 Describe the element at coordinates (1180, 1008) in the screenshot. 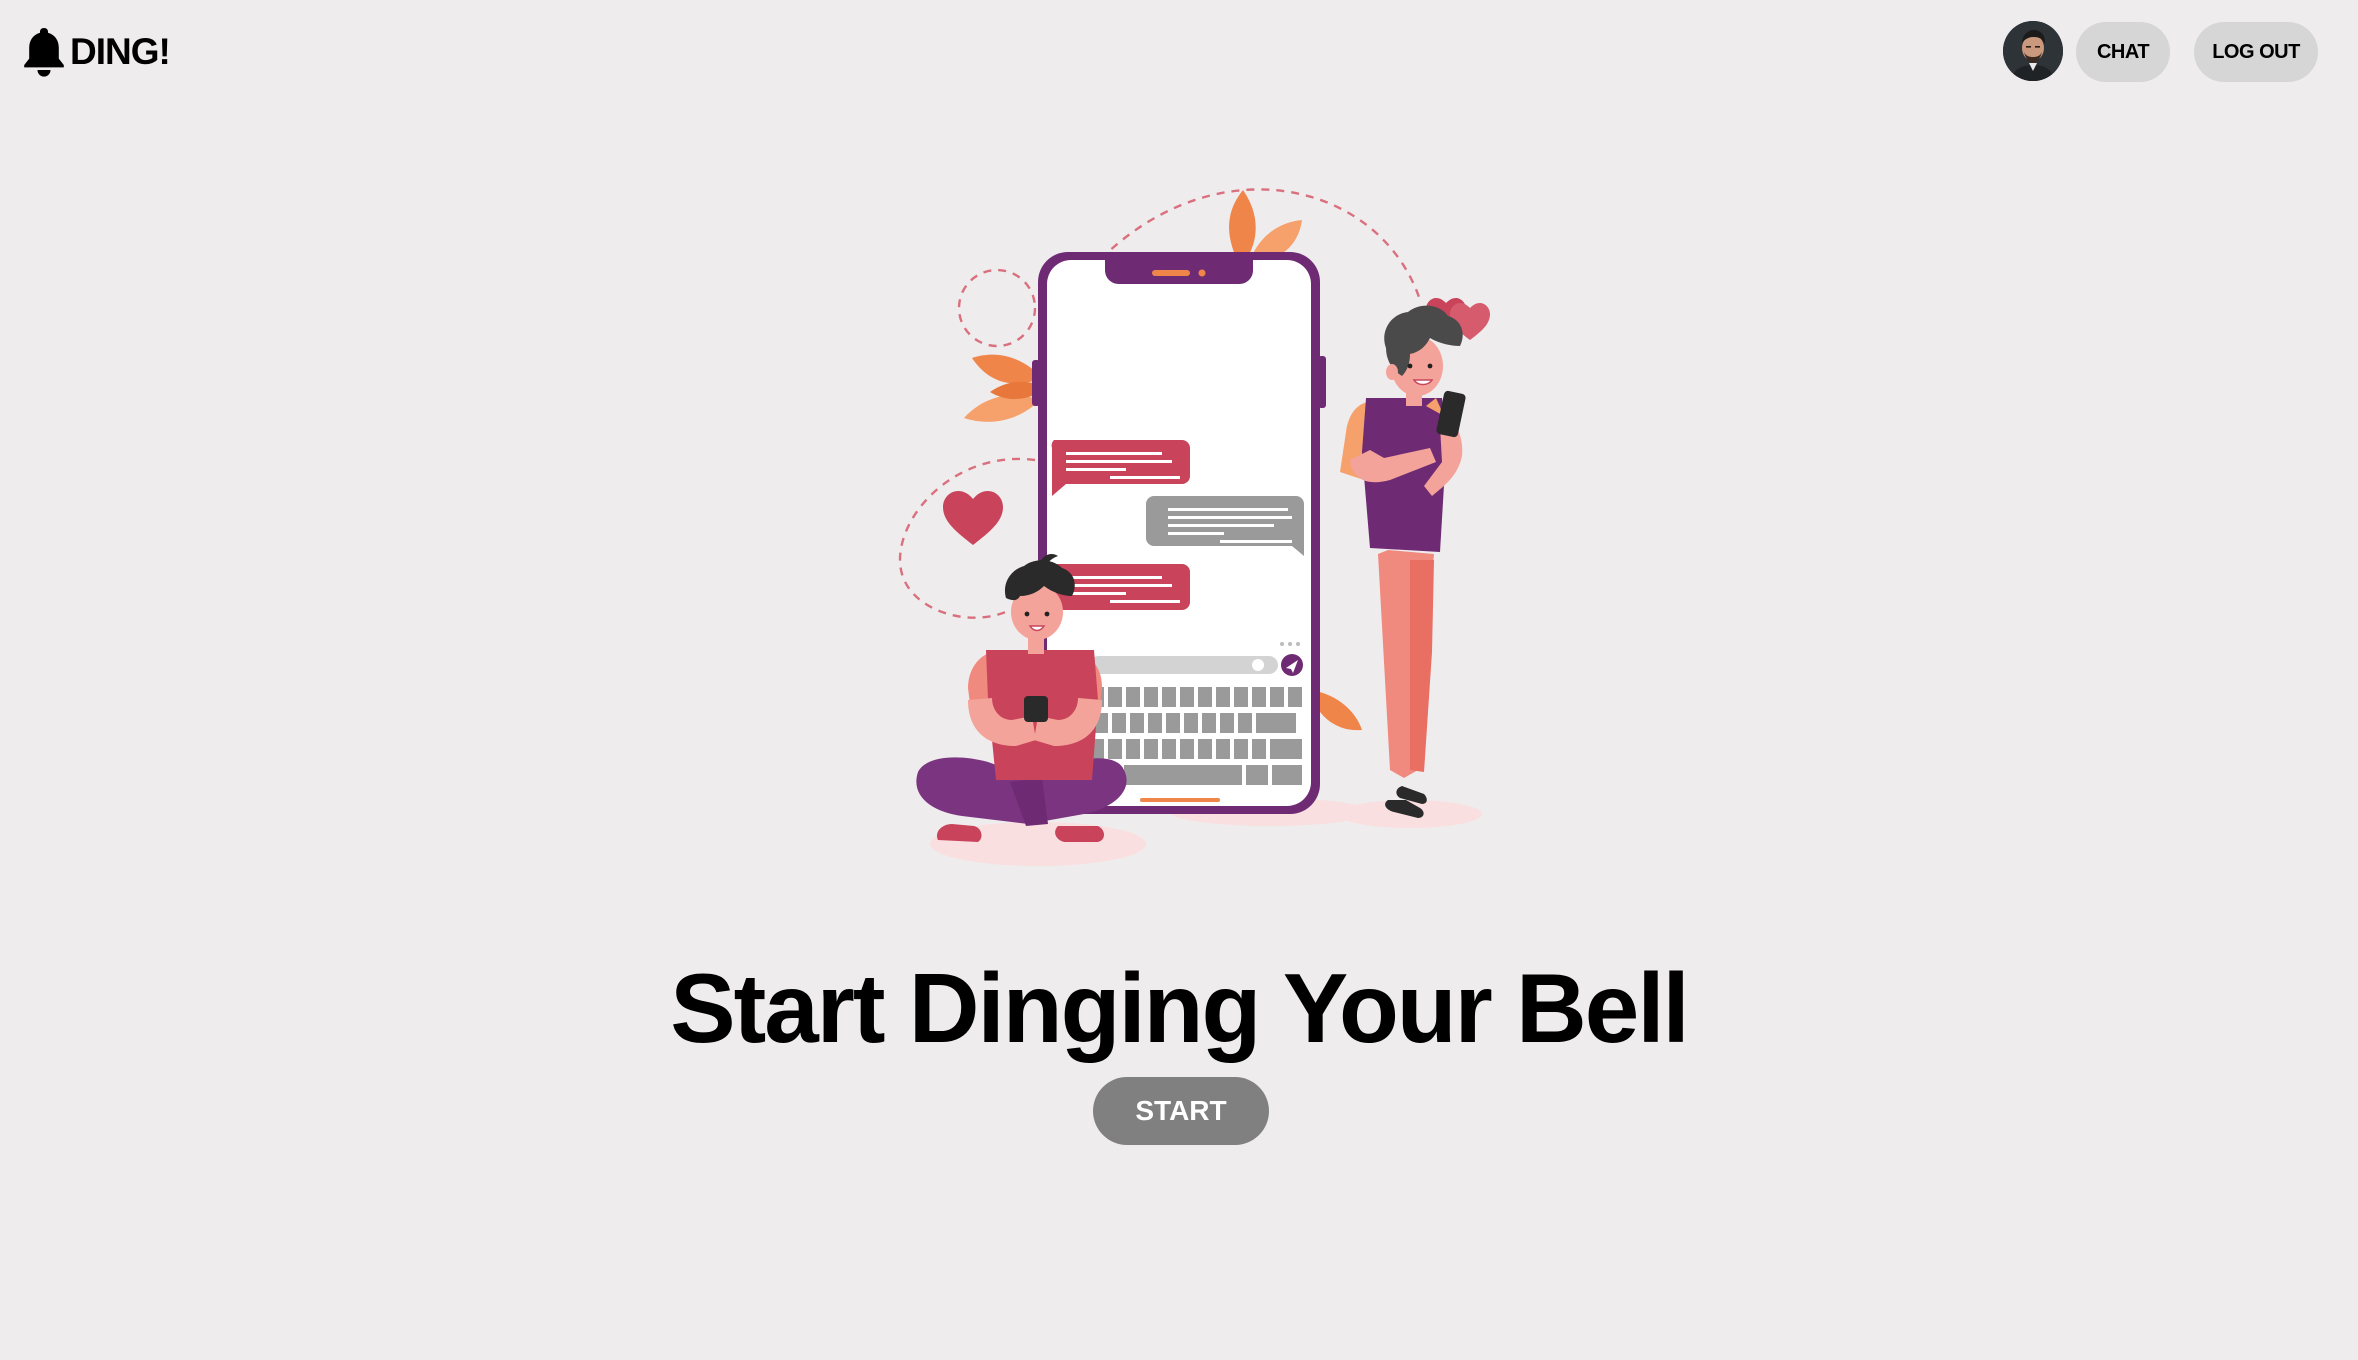

I see `hero-title: Start Dinging Your Bell` at that location.